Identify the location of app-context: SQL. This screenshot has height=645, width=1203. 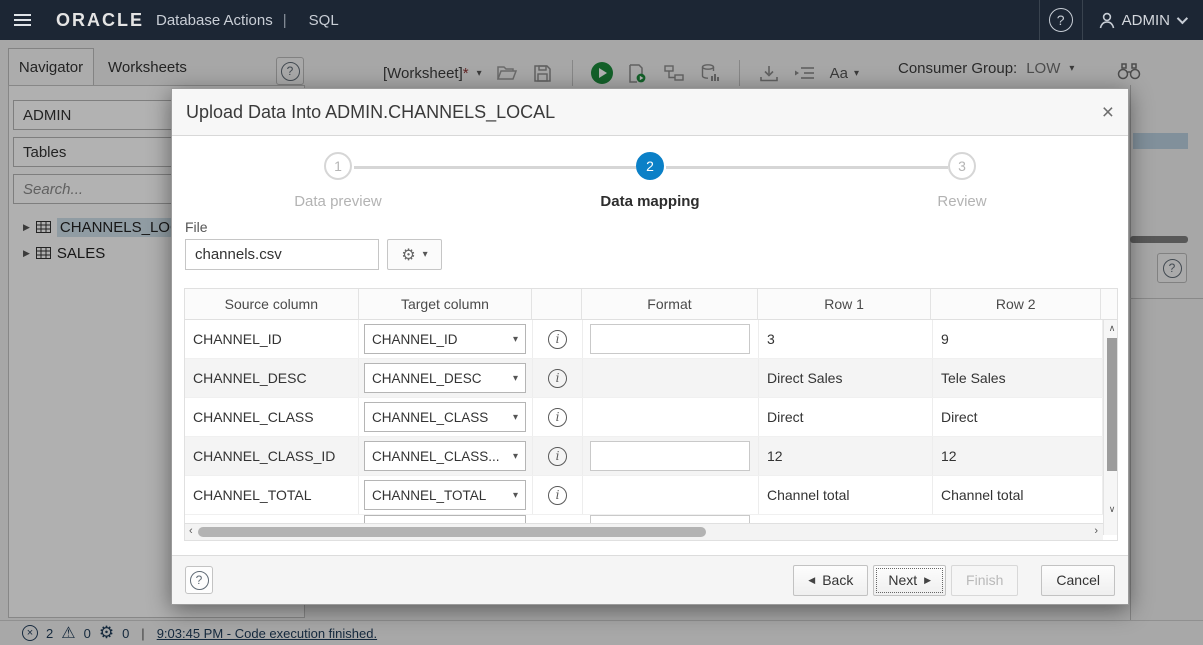
(323, 20).